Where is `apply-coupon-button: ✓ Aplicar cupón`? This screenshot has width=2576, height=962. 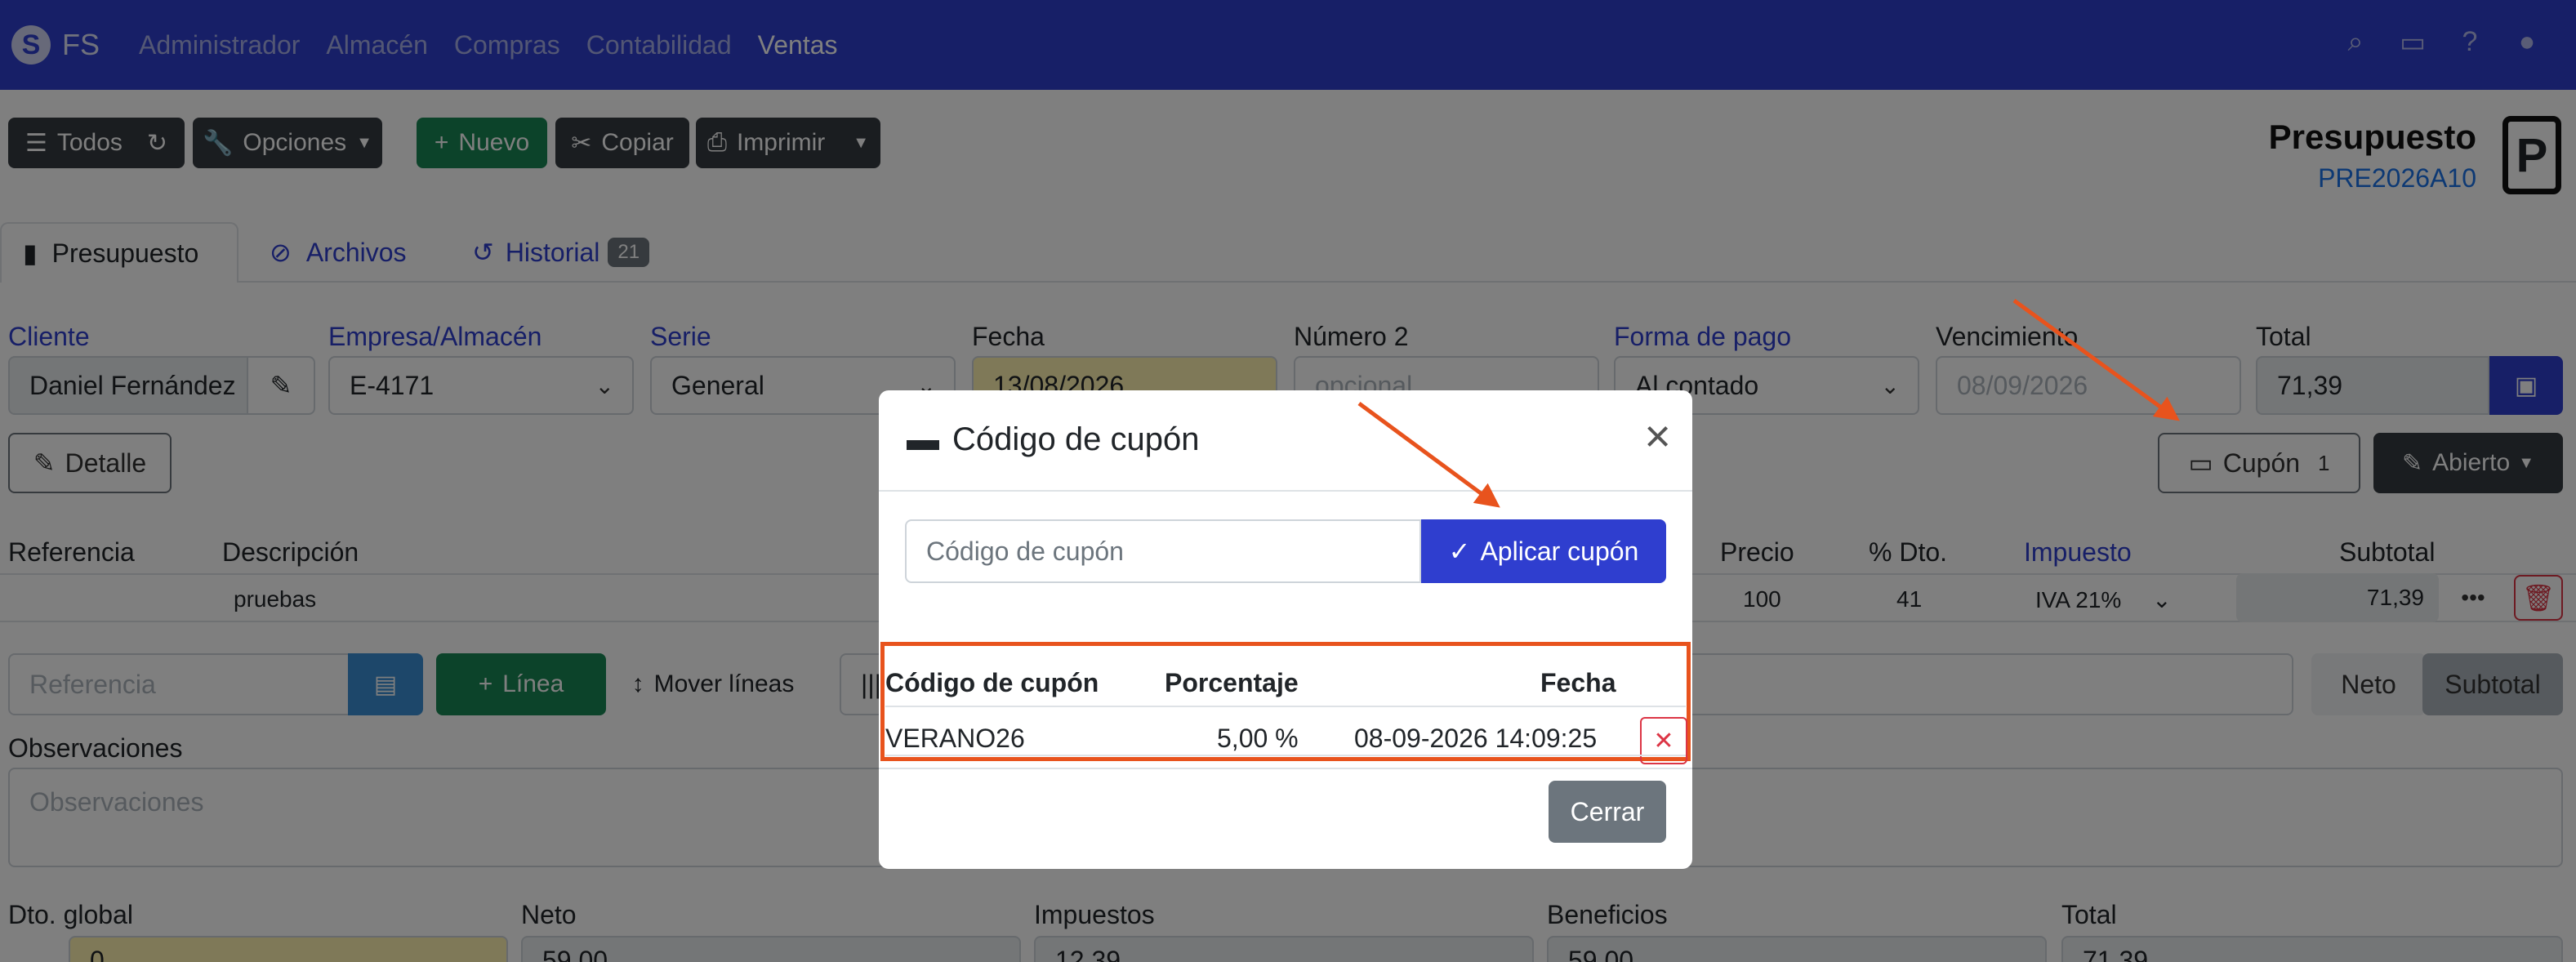 apply-coupon-button: ✓ Aplicar cupón is located at coordinates (1543, 551).